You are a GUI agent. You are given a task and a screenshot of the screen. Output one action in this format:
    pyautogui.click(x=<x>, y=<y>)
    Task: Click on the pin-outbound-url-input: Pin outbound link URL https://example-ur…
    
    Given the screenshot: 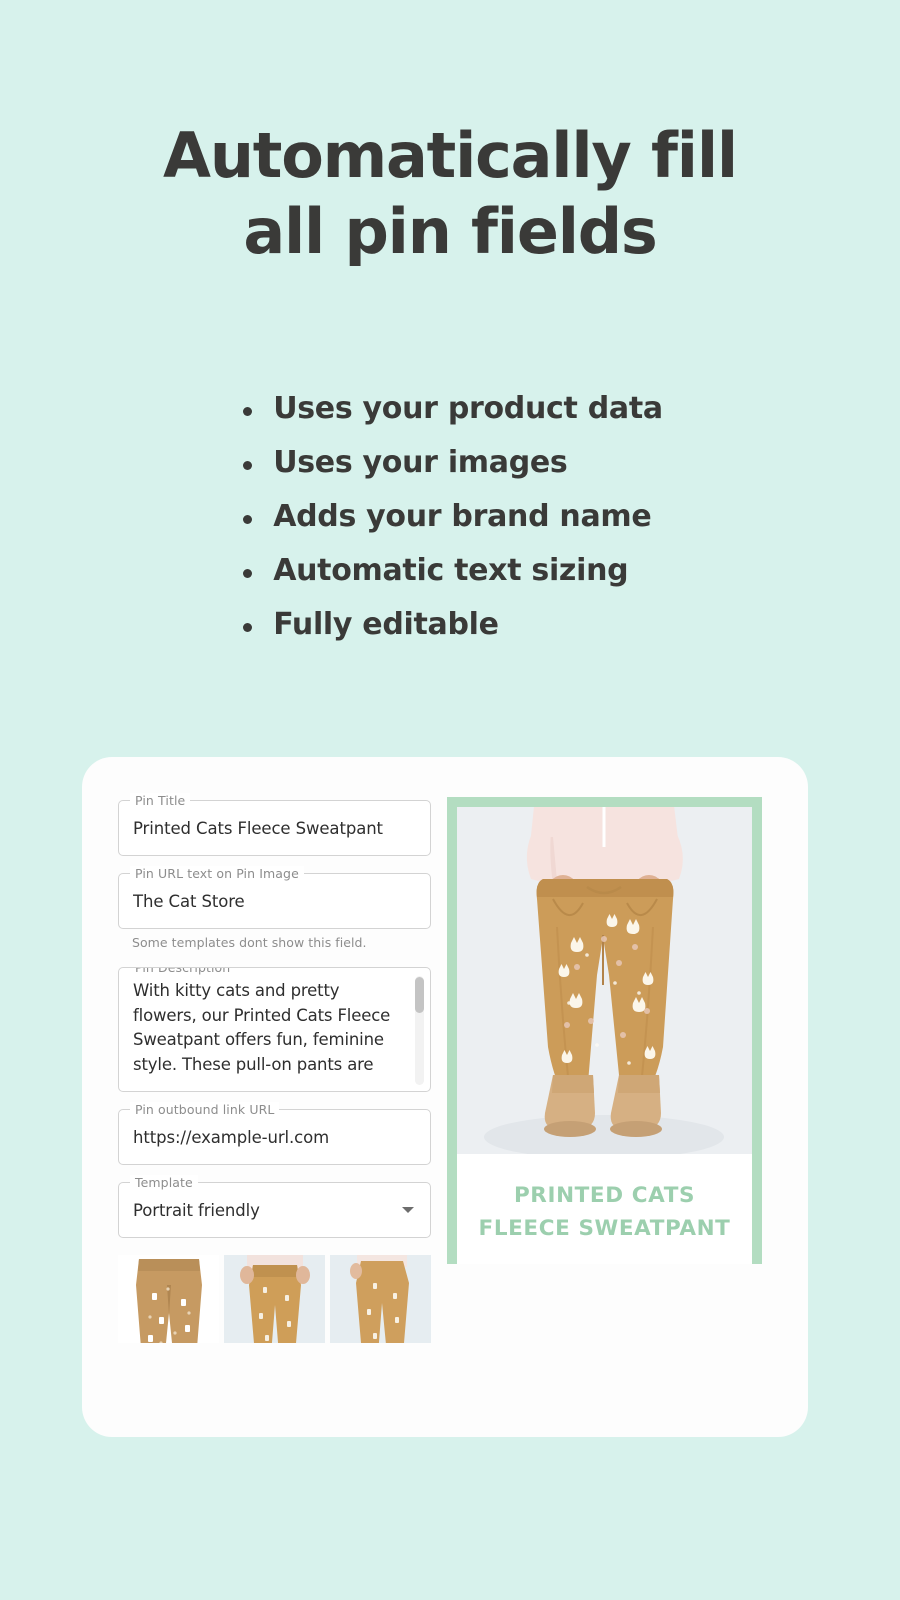 What is the action you would take?
    pyautogui.click(x=274, y=1133)
    